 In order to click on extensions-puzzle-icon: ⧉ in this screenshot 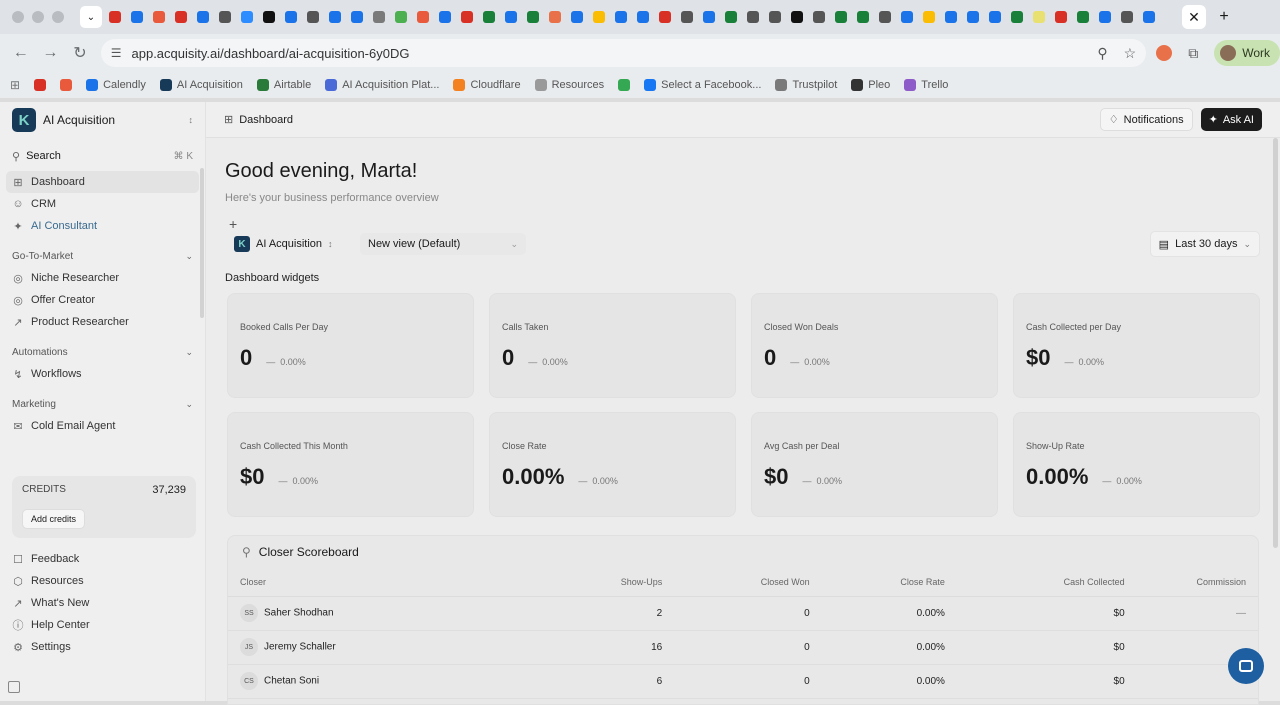, I will do `click(1193, 53)`.